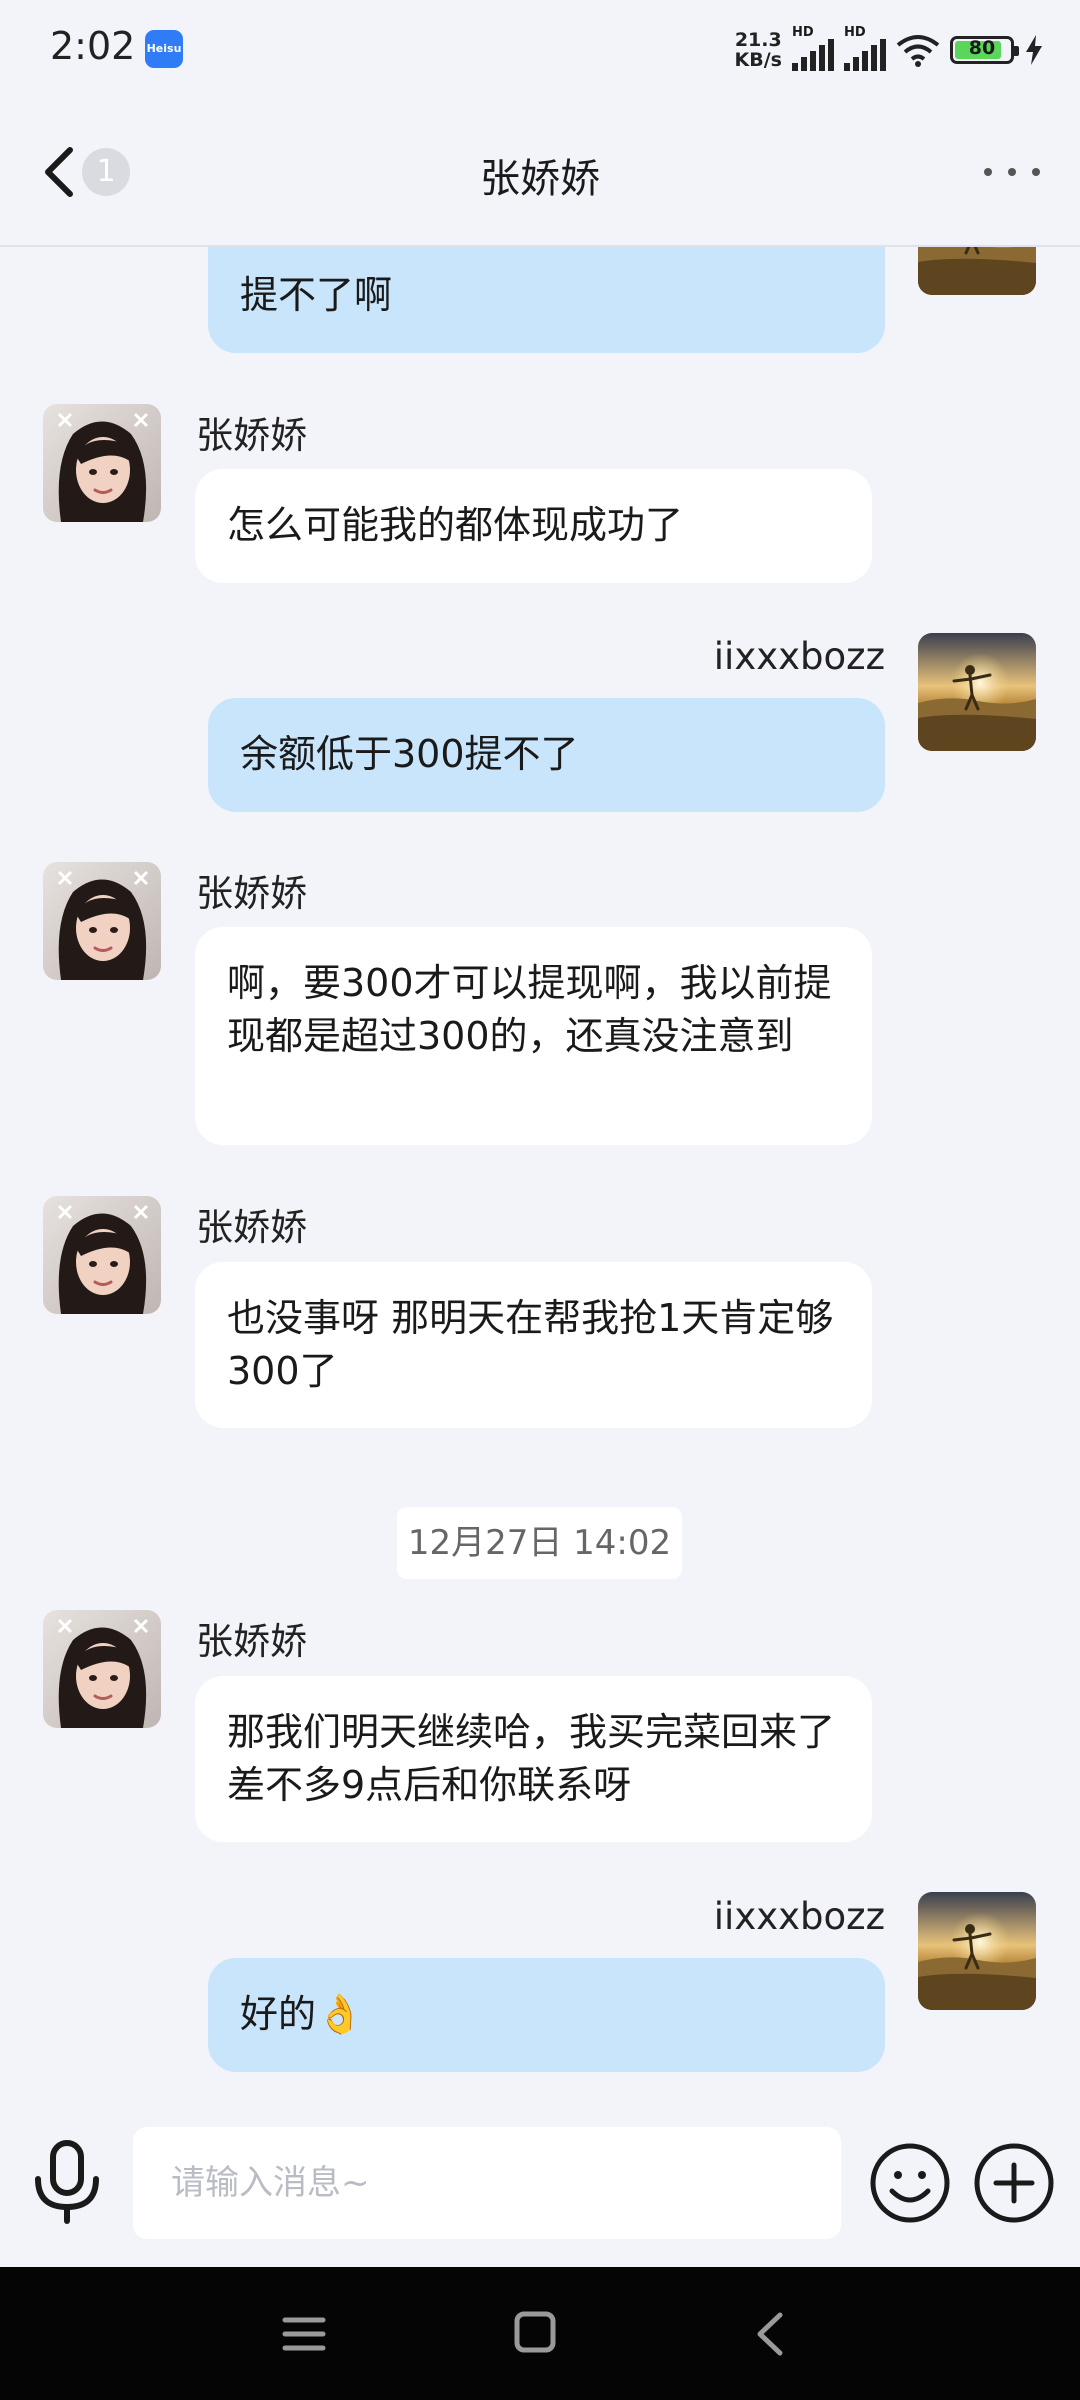 This screenshot has height=2400, width=1080. I want to click on more-icon, so click(1012, 172).